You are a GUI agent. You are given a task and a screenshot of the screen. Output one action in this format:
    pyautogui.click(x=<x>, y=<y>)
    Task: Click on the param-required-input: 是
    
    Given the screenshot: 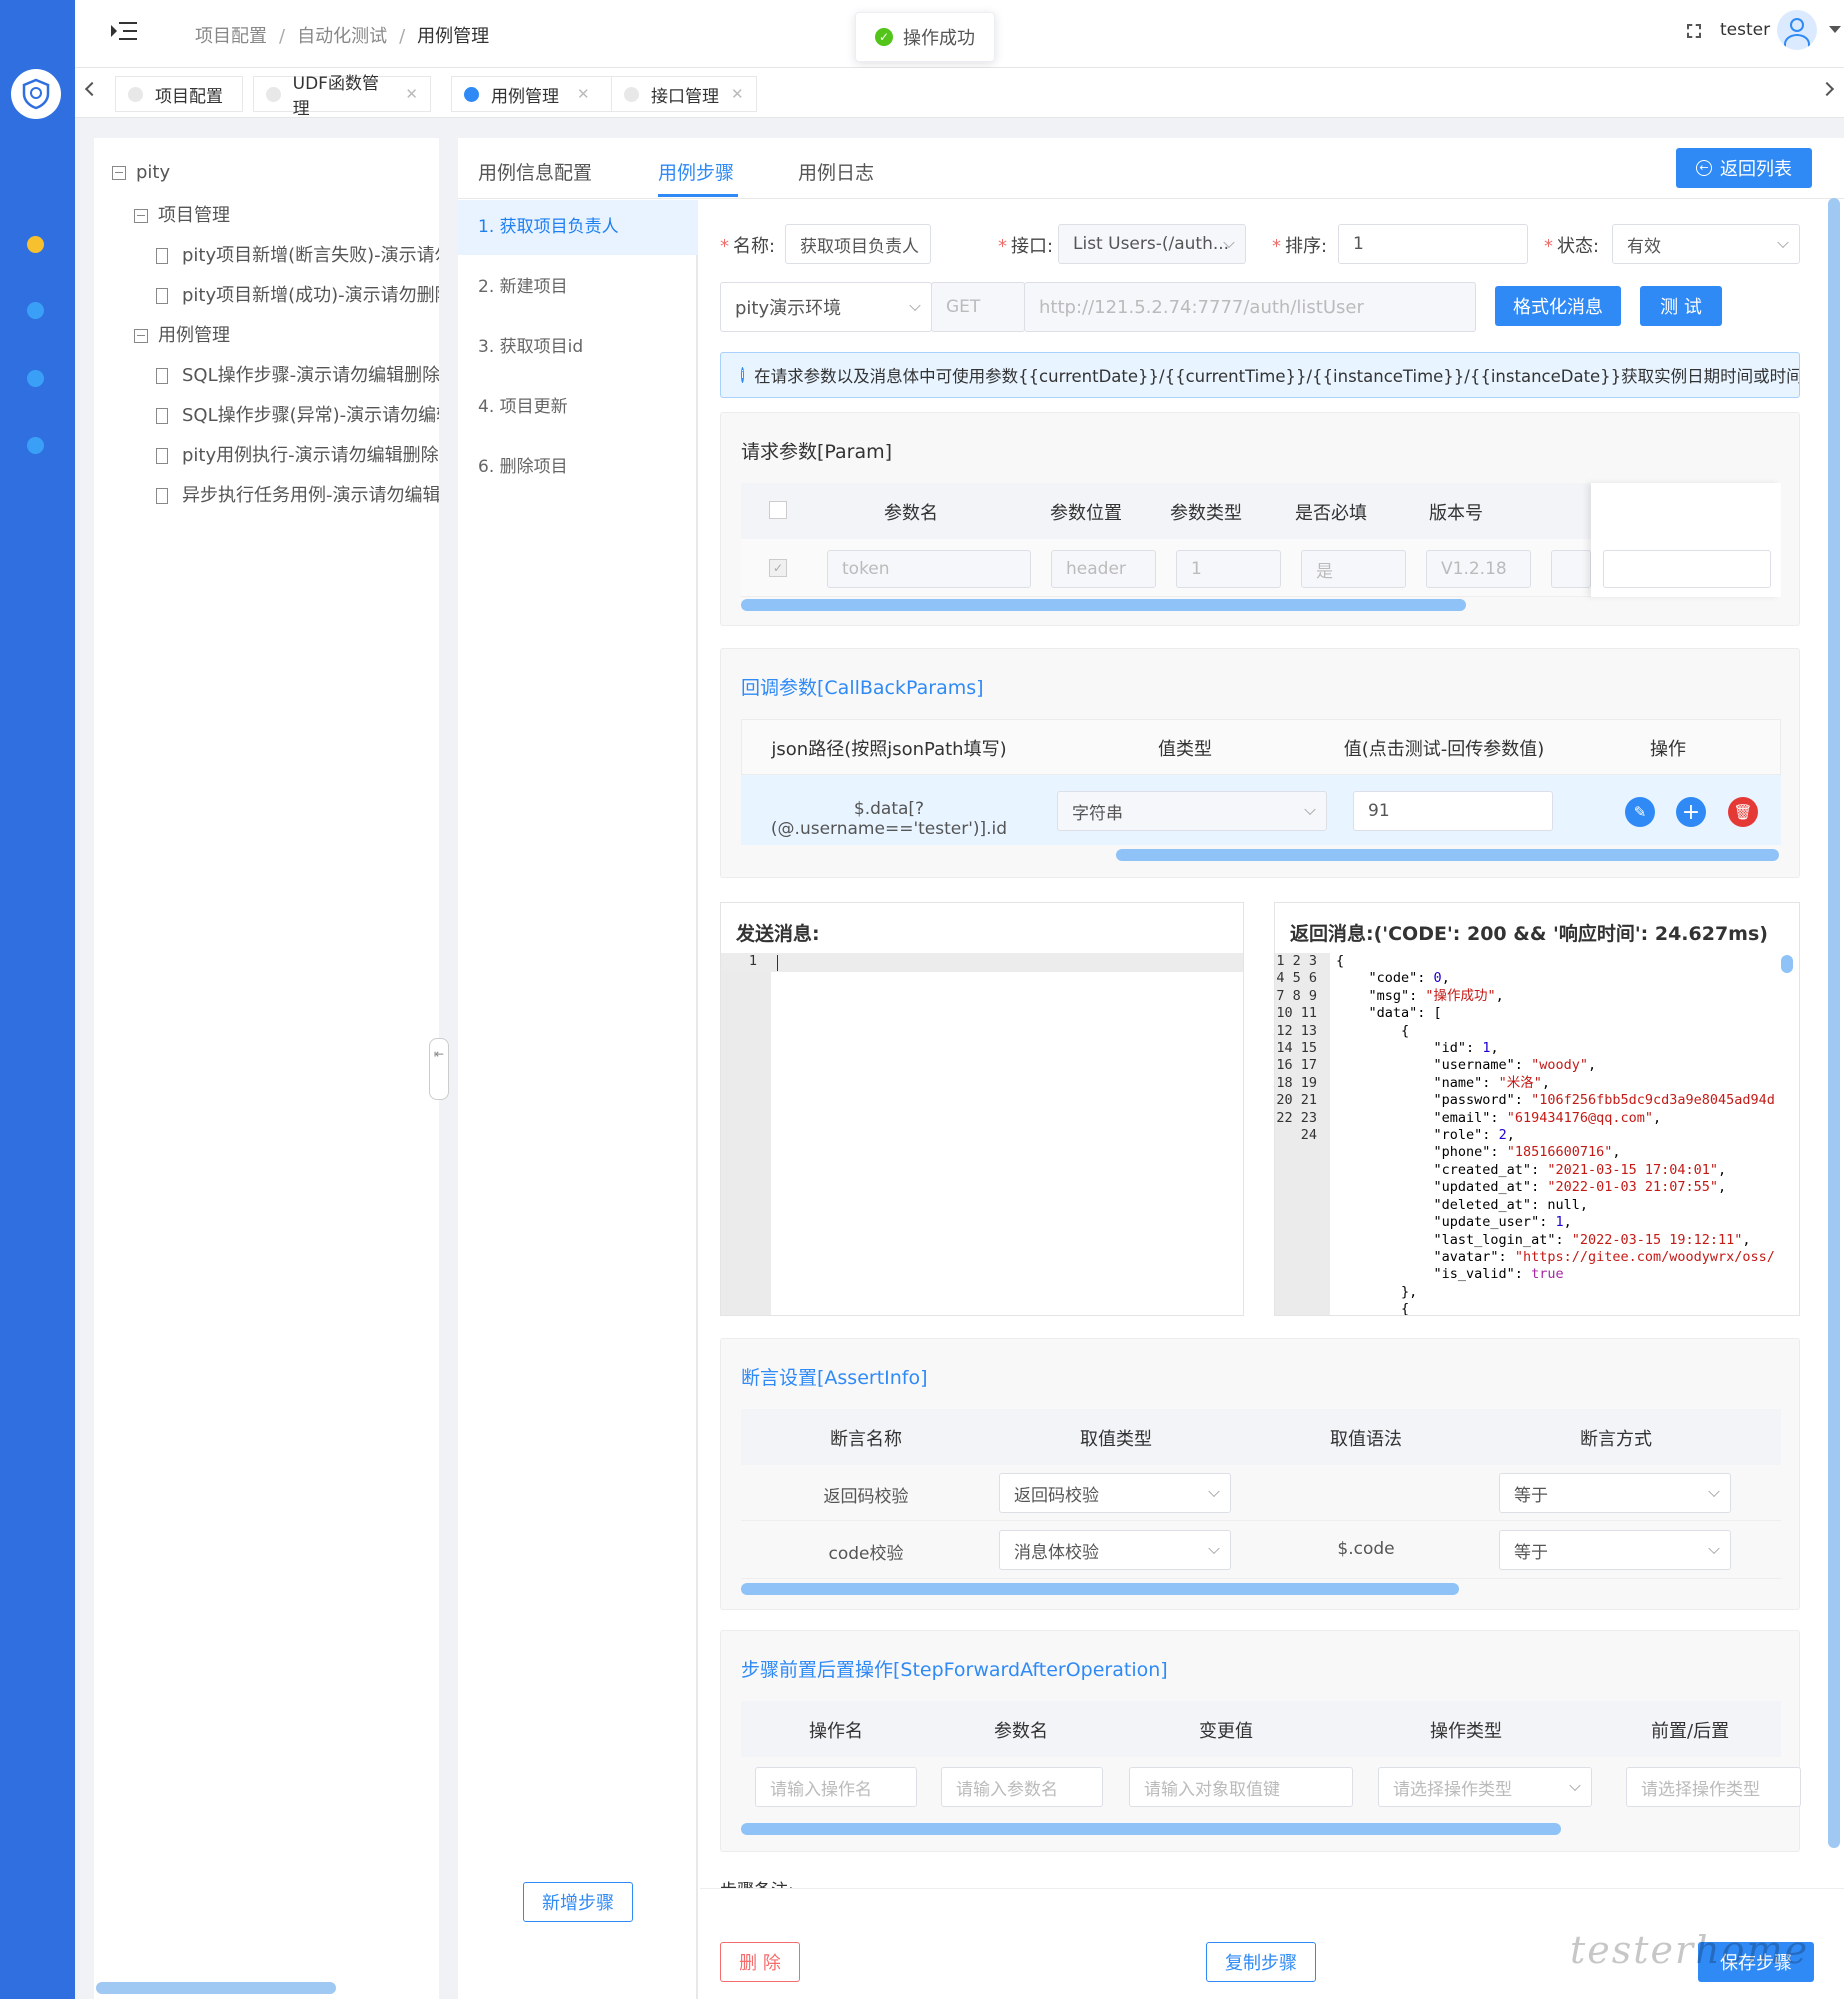 What is the action you would take?
    pyautogui.click(x=1353, y=569)
    